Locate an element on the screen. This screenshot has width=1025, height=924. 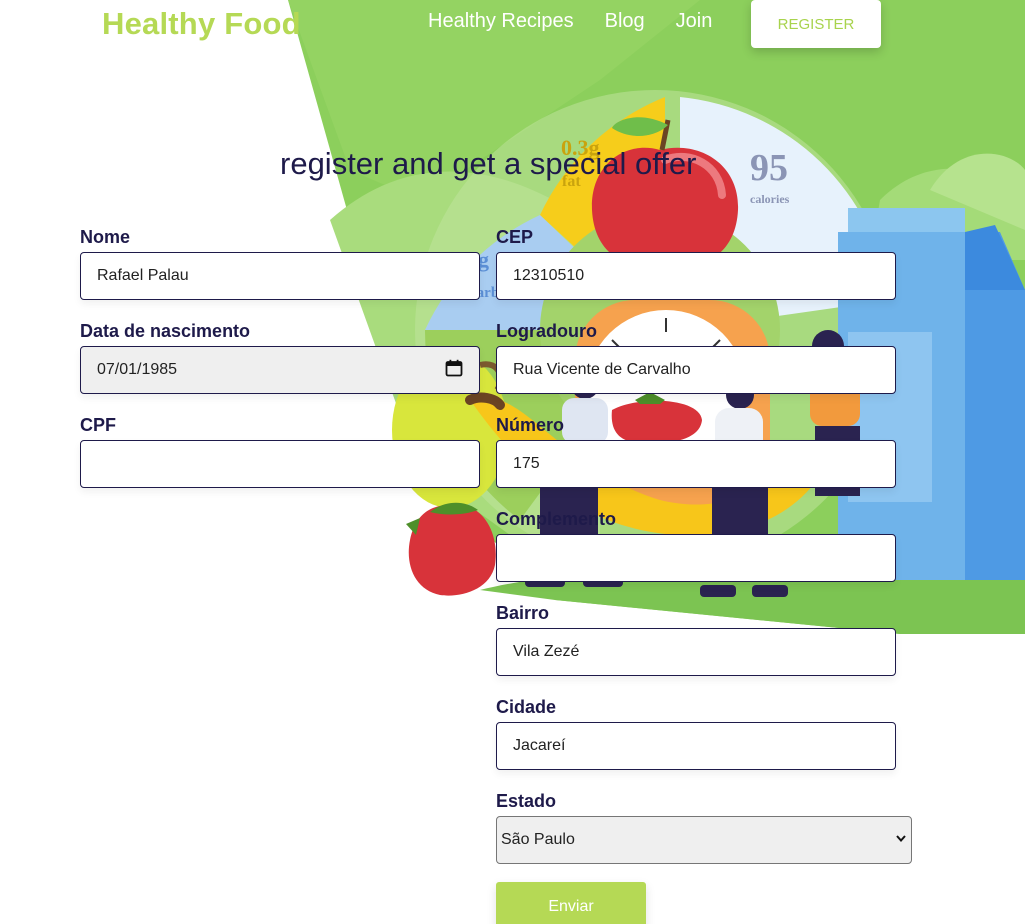
numero-field-group: Número 175 is located at coordinates (696, 451).